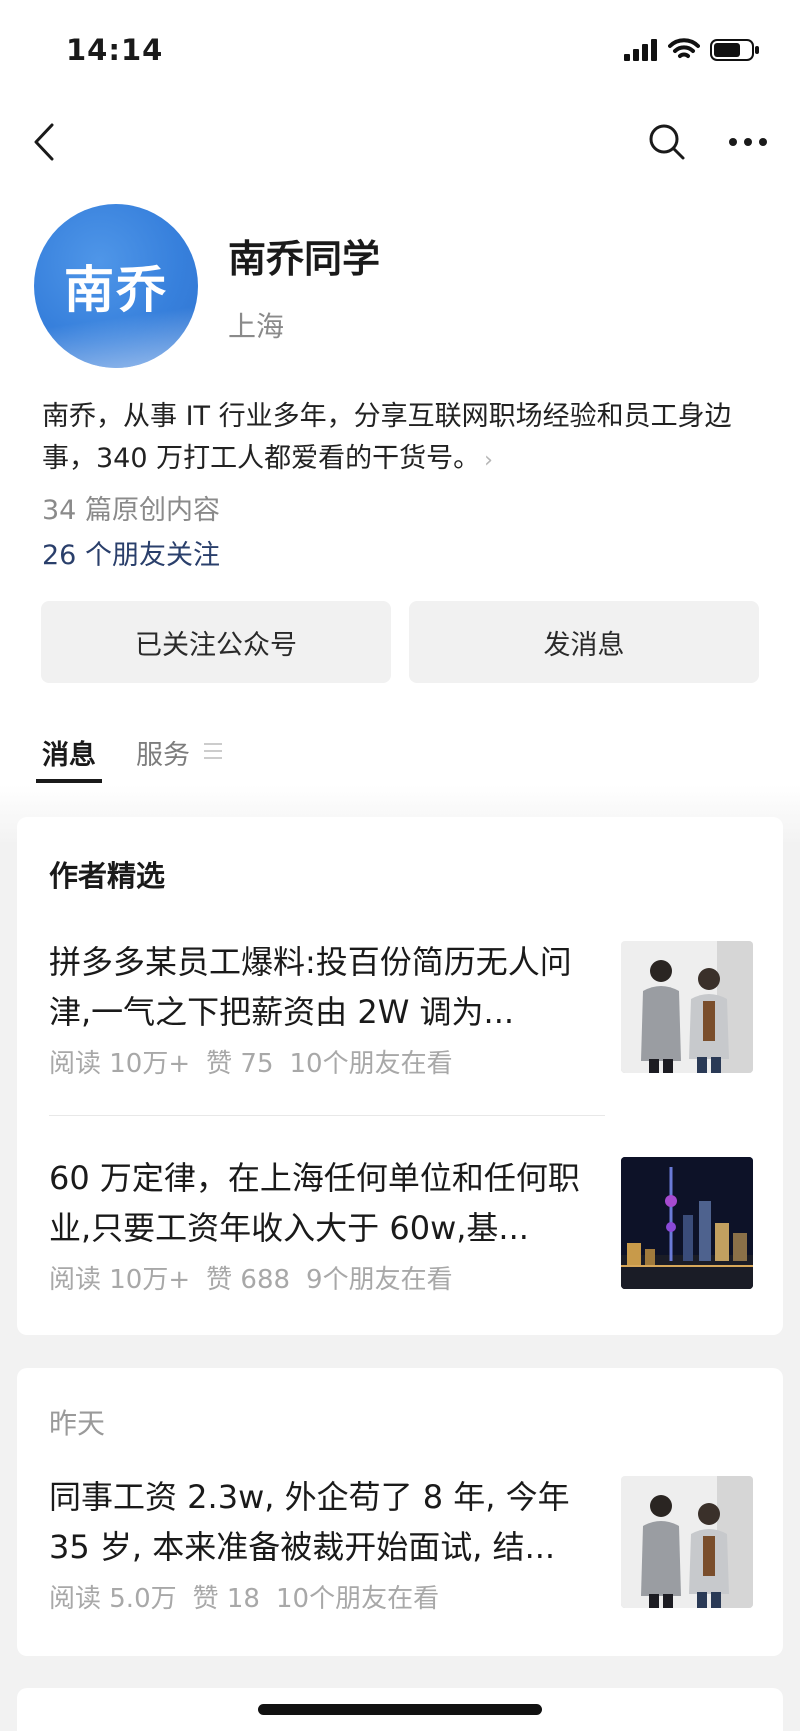  Describe the element at coordinates (107, 876) in the screenshot. I see `featured-heading: 作者精选` at that location.